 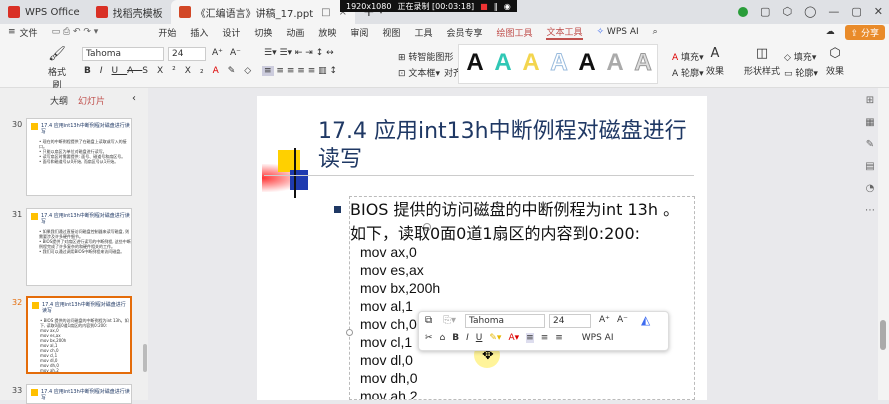 I want to click on menu-view: 视图, so click(x=391, y=32).